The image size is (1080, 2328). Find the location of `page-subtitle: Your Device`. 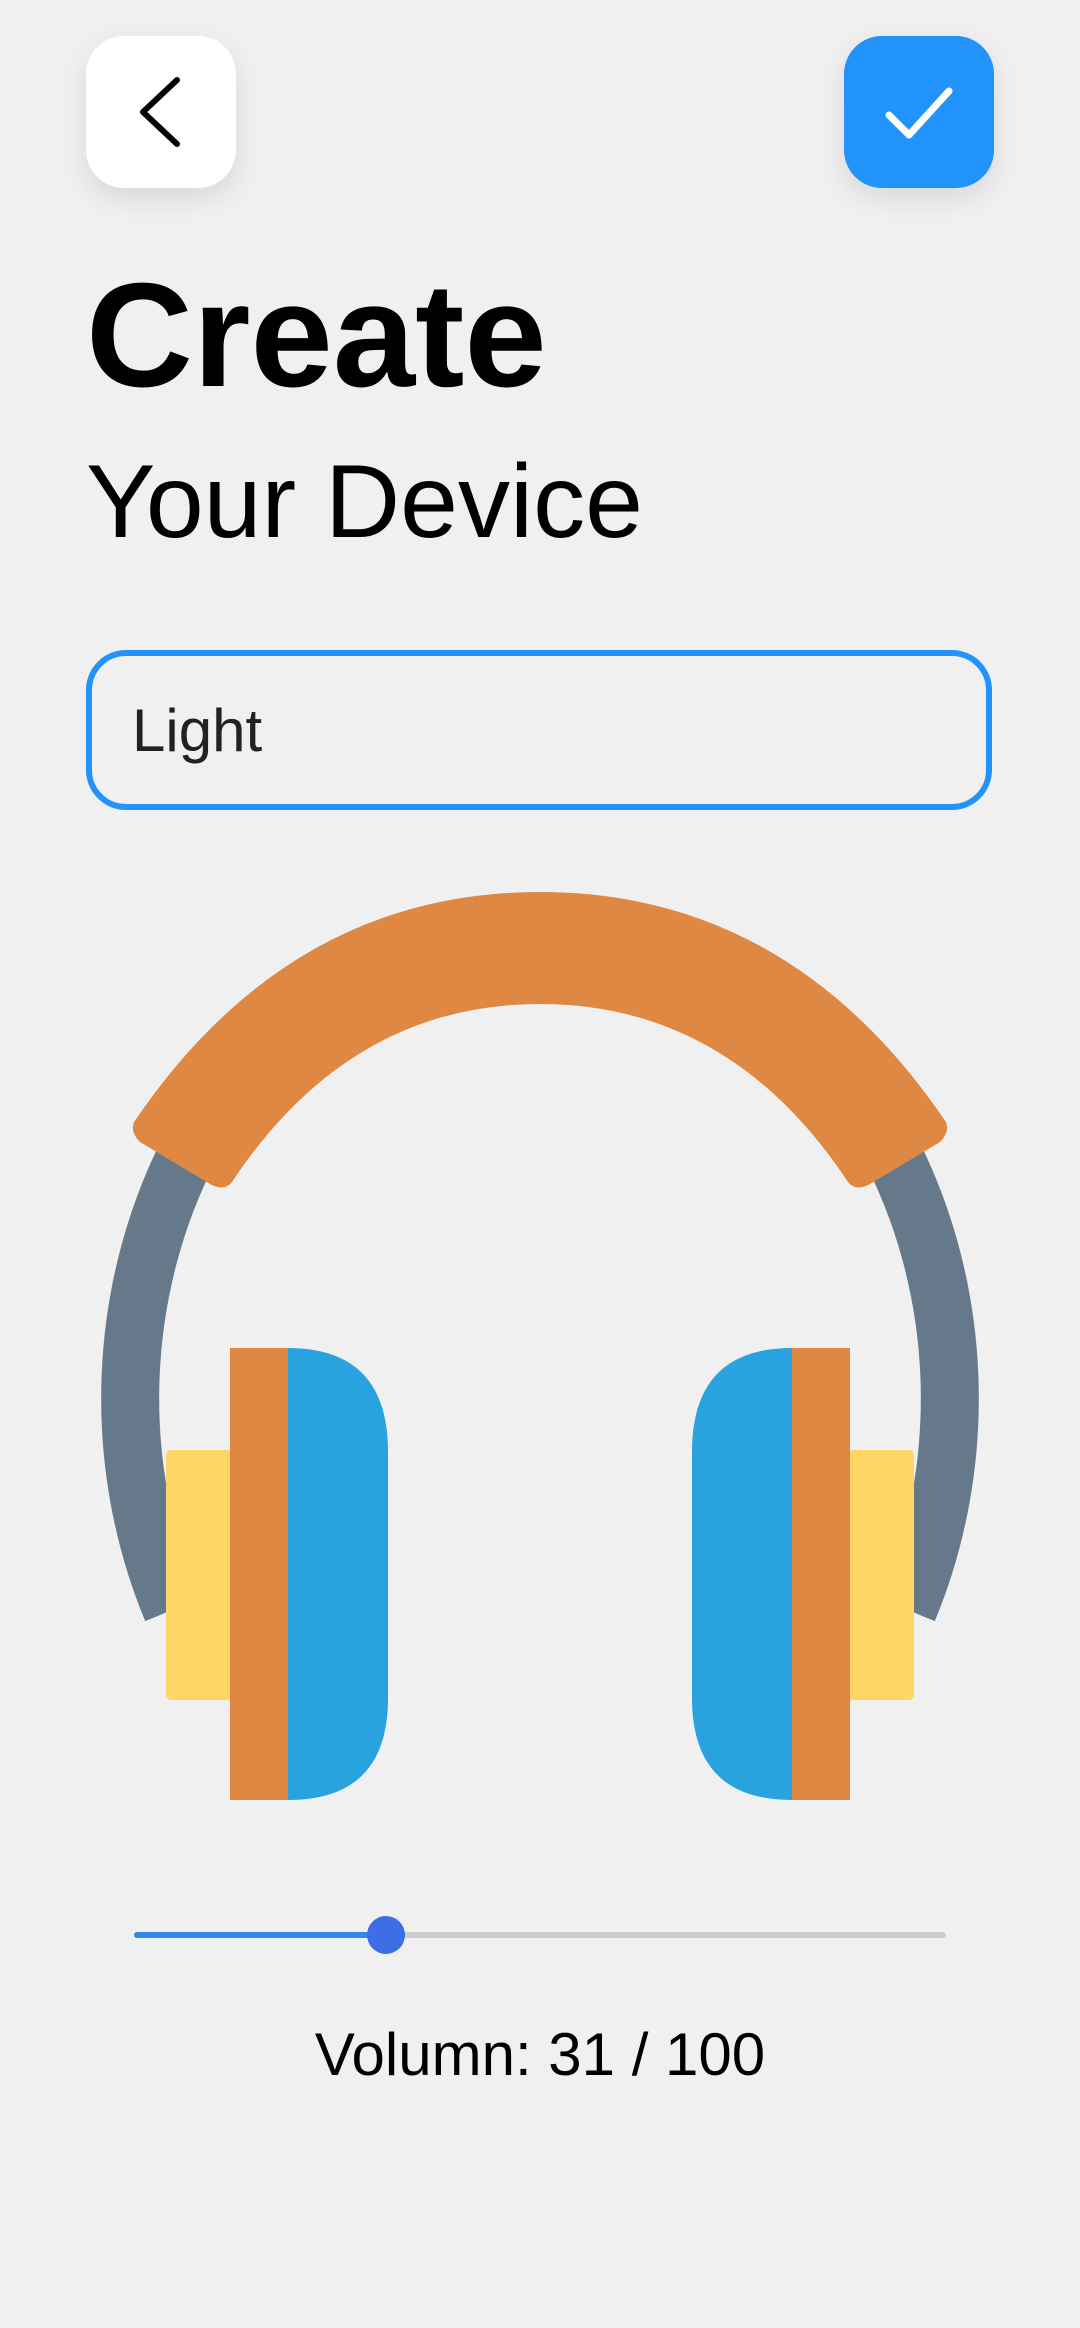

page-subtitle: Your Device is located at coordinates (364, 502).